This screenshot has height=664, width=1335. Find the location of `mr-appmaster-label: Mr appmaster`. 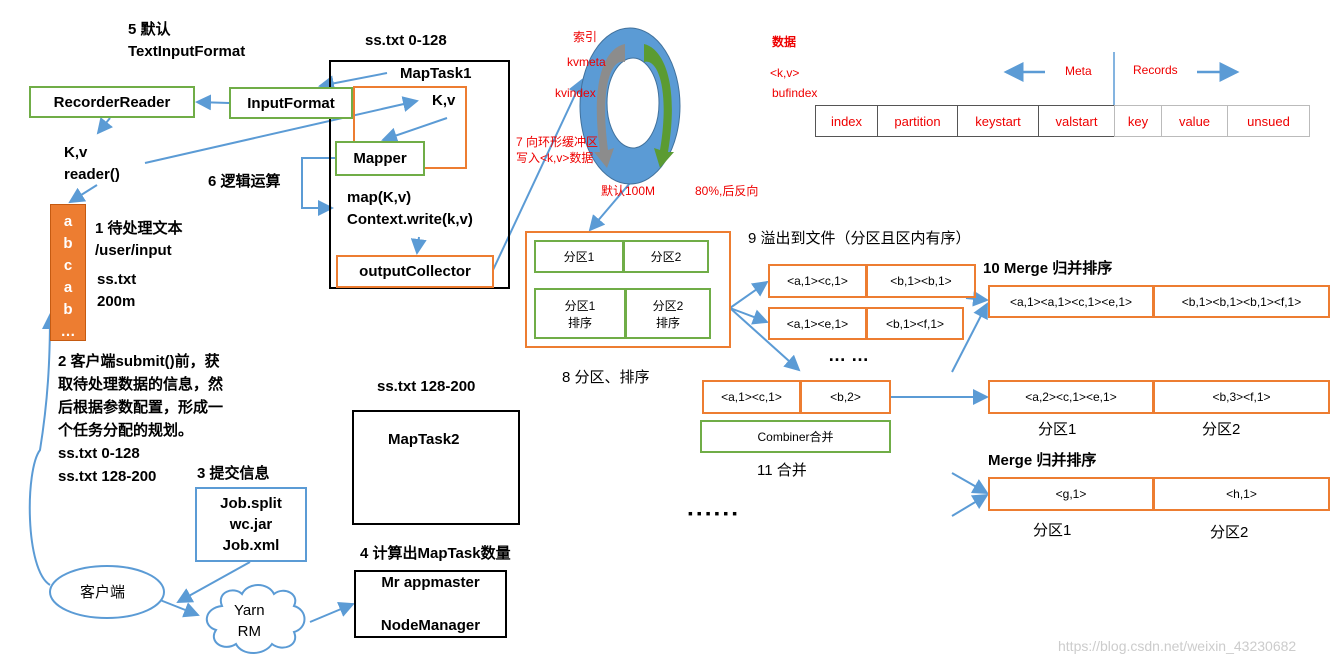

mr-appmaster-label: Mr appmaster is located at coordinates (430, 582).